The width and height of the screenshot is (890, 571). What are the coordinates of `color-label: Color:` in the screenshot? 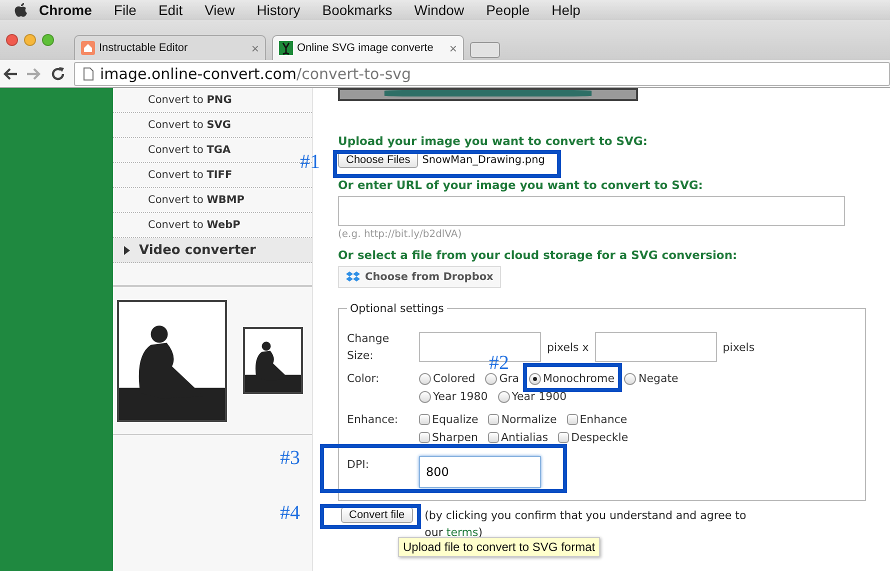 It's located at (363, 379).